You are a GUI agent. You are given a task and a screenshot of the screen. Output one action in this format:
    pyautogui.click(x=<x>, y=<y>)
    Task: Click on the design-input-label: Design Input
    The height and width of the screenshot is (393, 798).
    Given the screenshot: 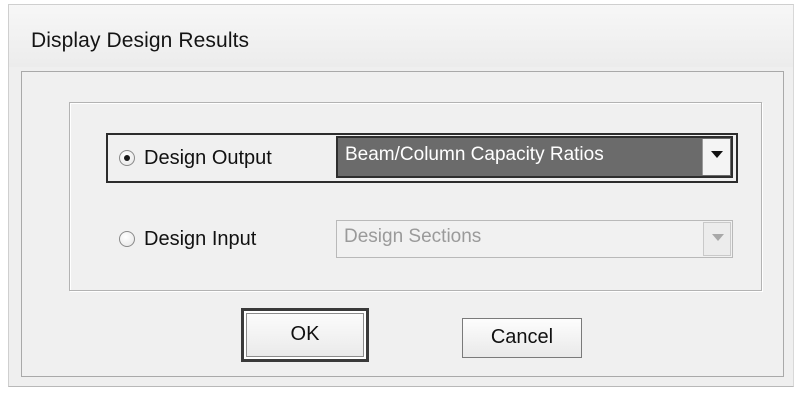 What is the action you would take?
    pyautogui.click(x=200, y=239)
    